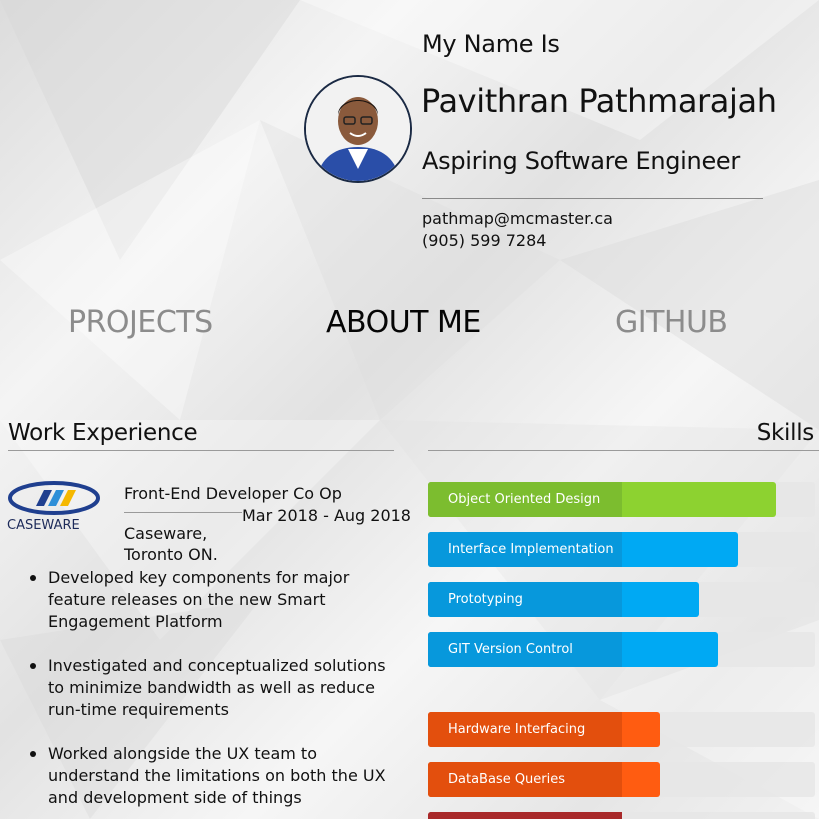  Describe the element at coordinates (525, 779) in the screenshot. I see `skill-label: DataBase Queries` at that location.